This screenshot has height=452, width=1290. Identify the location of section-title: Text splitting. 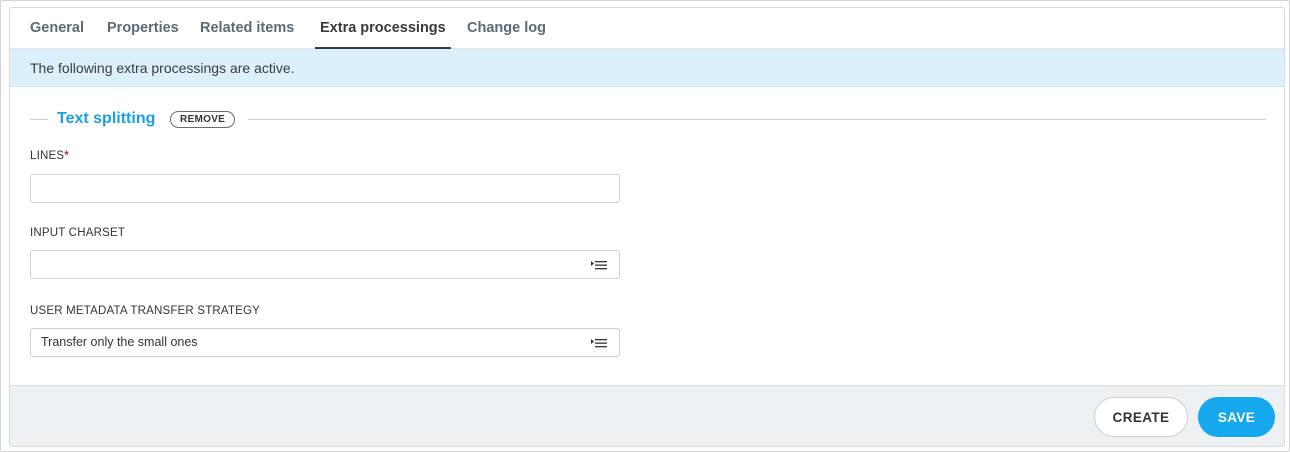
(106, 118).